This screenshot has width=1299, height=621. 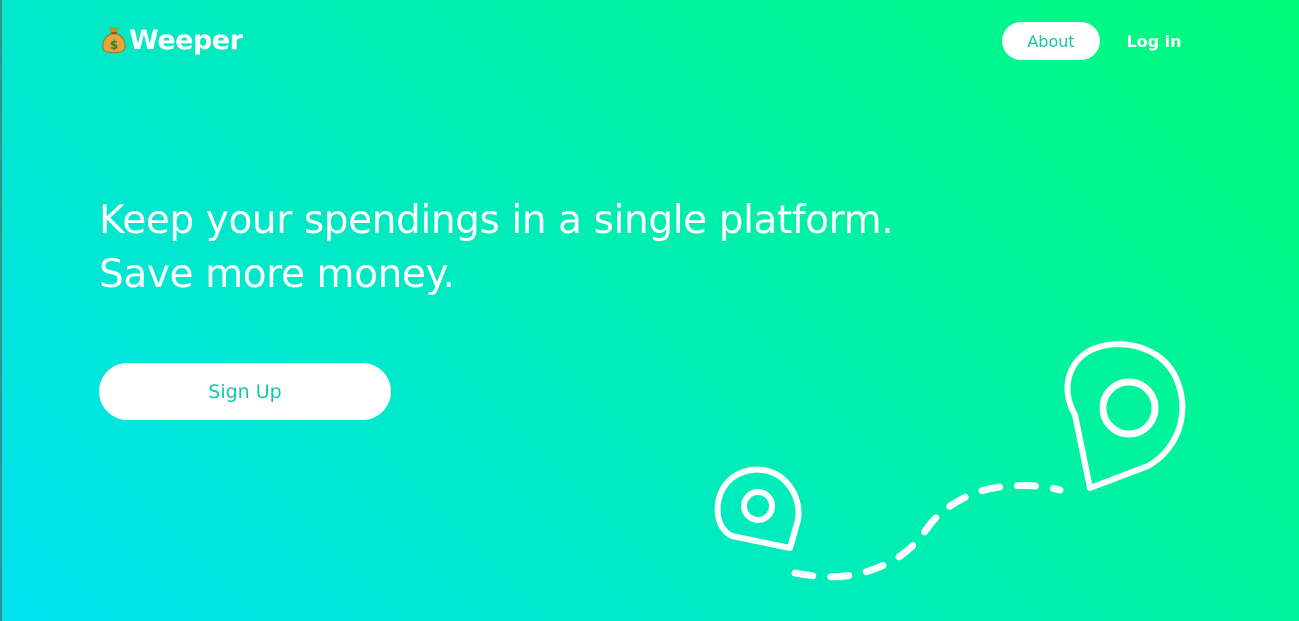 I want to click on dashed-route, so click(x=927, y=531).